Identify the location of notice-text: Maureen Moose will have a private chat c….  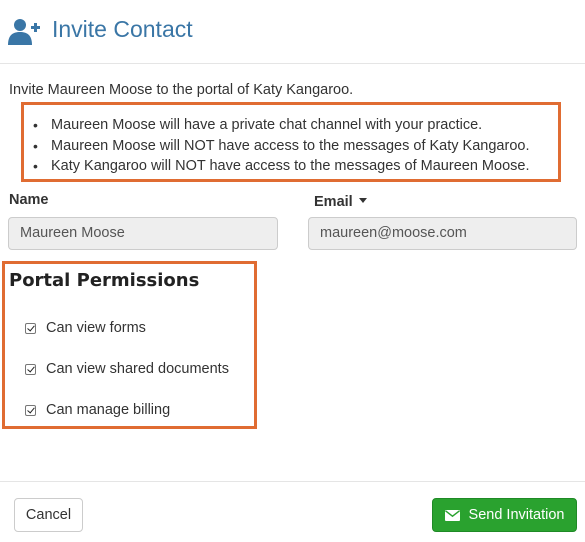
(267, 125).